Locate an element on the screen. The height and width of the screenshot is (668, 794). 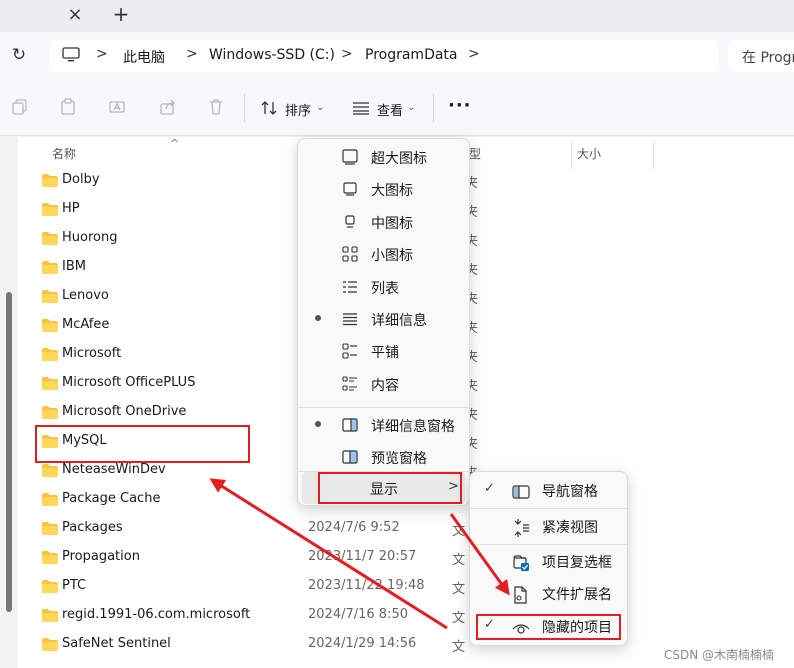
breadcrumb-drive: Windows-SSD (C:) is located at coordinates (272, 55).